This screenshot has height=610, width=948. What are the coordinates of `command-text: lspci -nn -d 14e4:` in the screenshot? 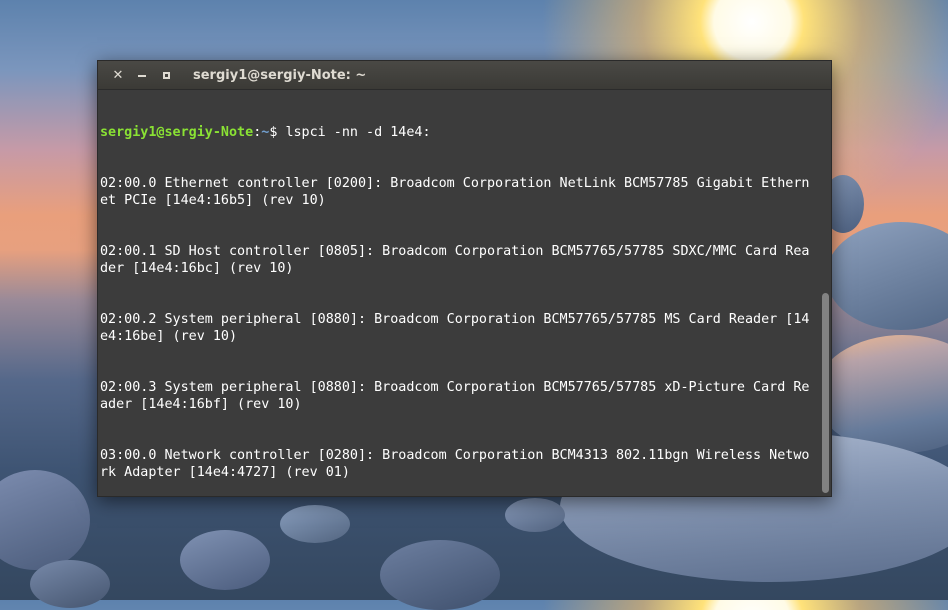 It's located at (358, 132).